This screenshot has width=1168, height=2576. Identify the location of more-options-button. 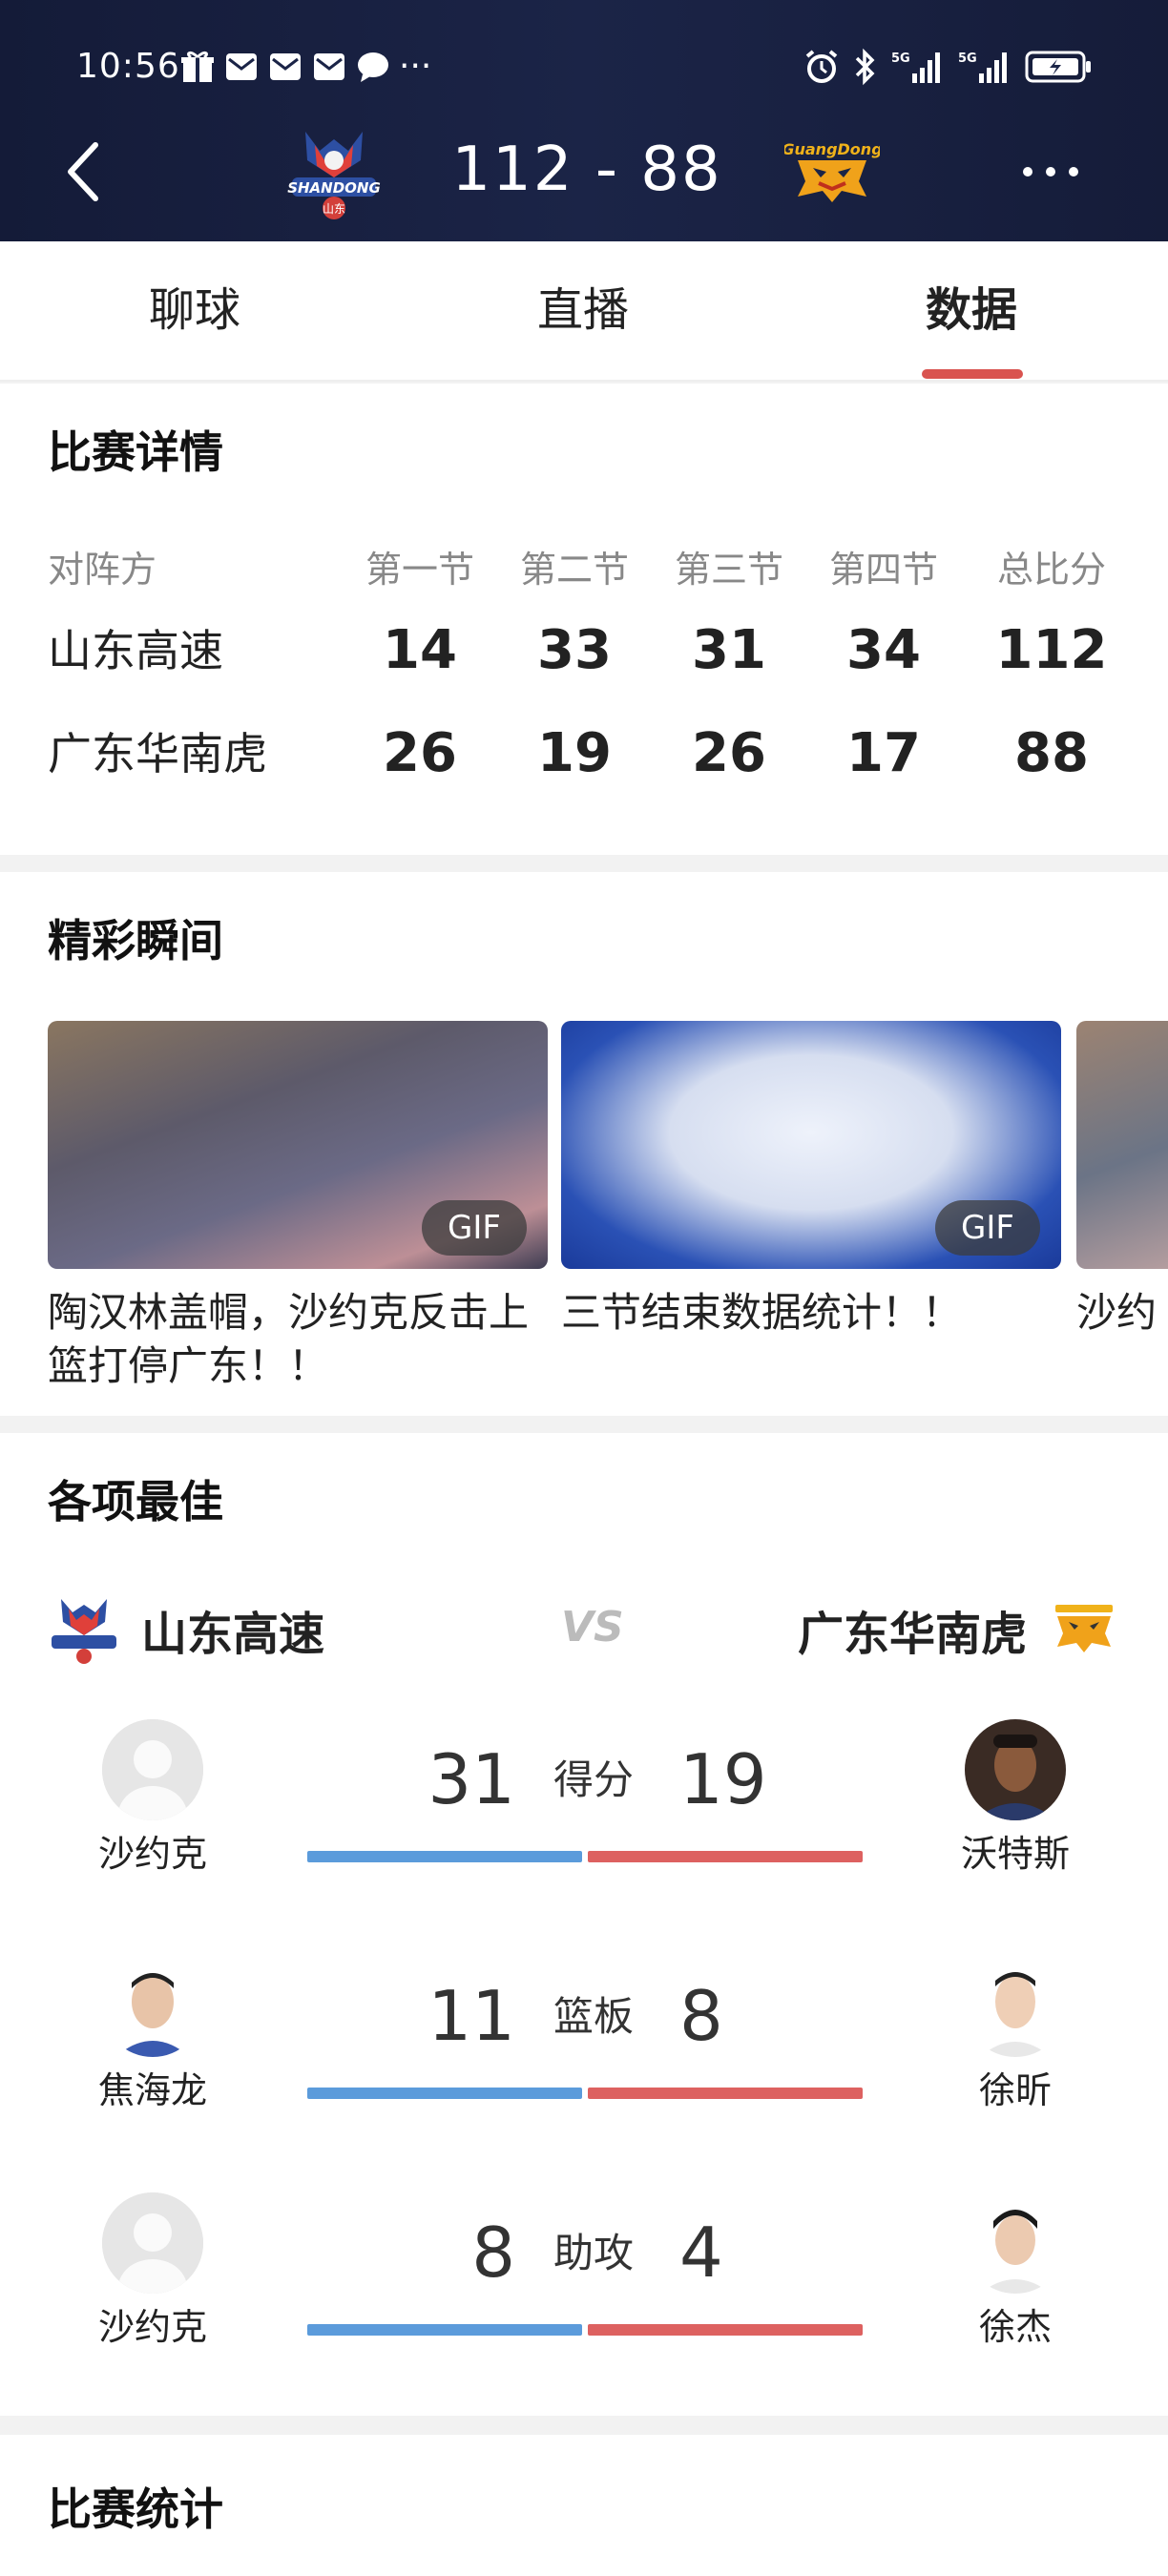
(1050, 172).